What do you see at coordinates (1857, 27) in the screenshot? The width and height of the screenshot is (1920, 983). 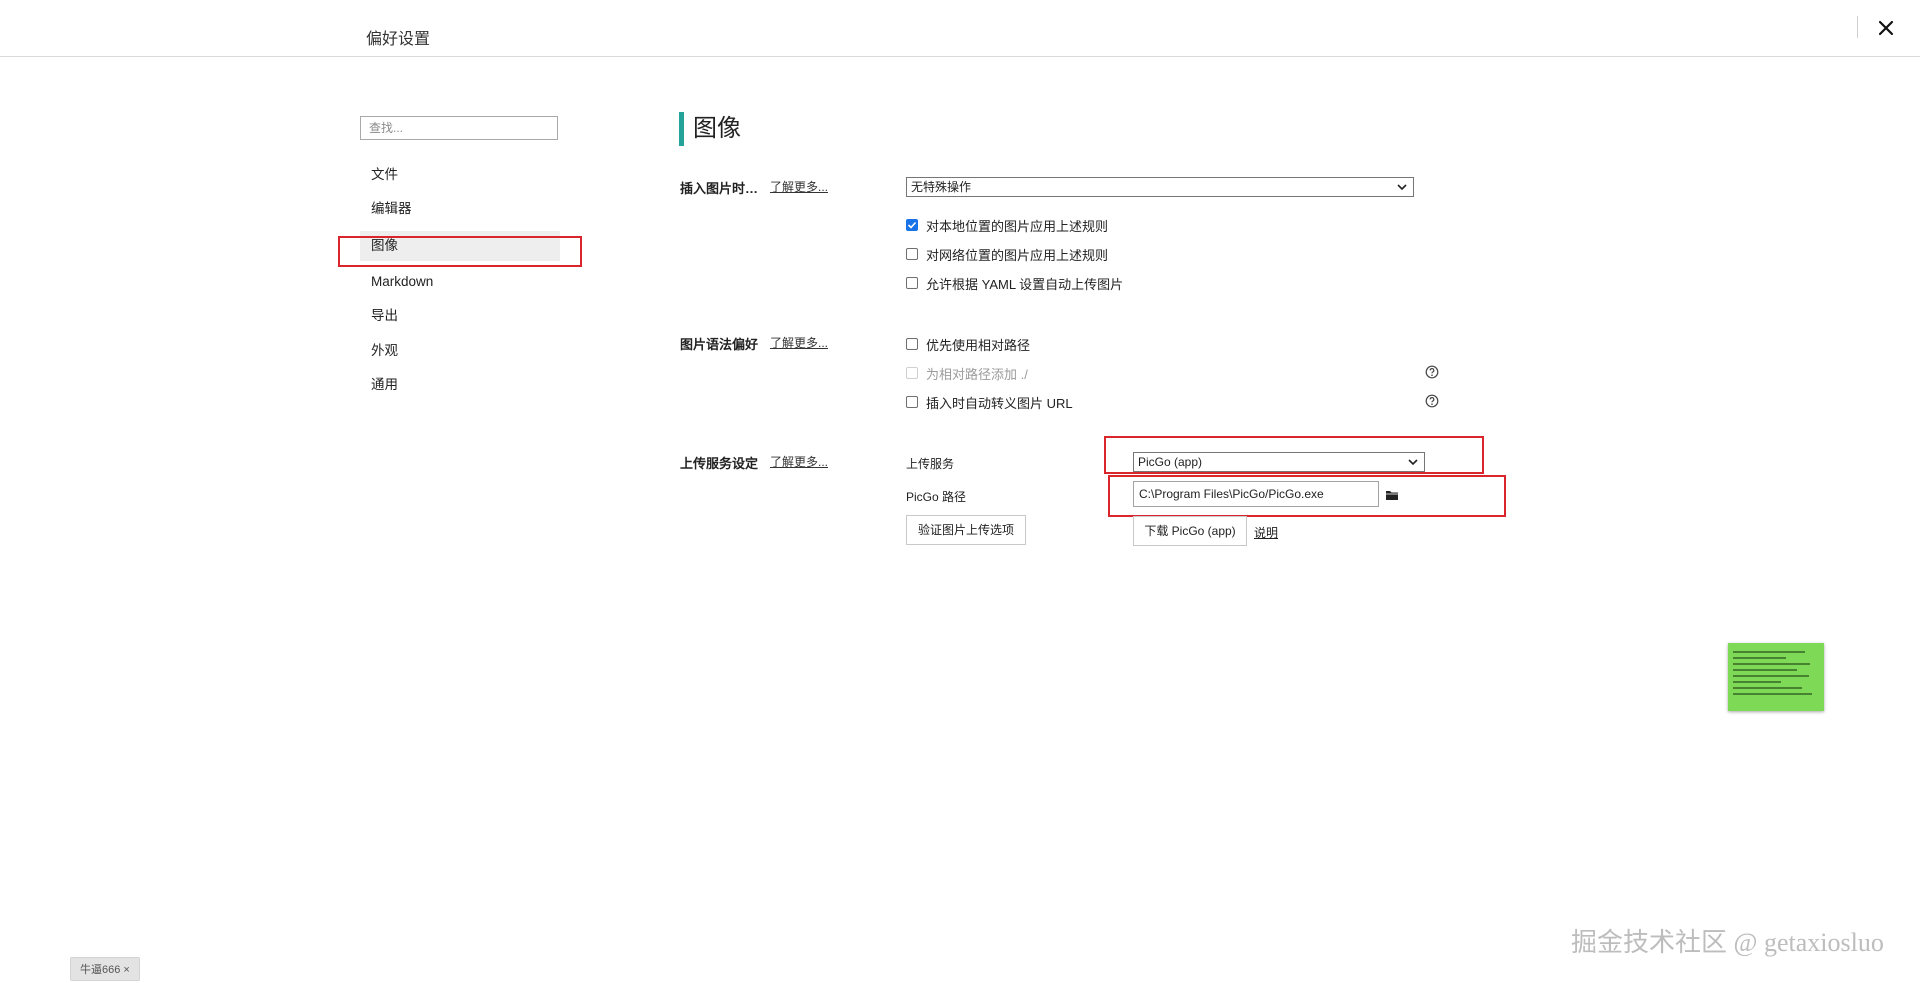 I see `title-bar-divider` at bounding box center [1857, 27].